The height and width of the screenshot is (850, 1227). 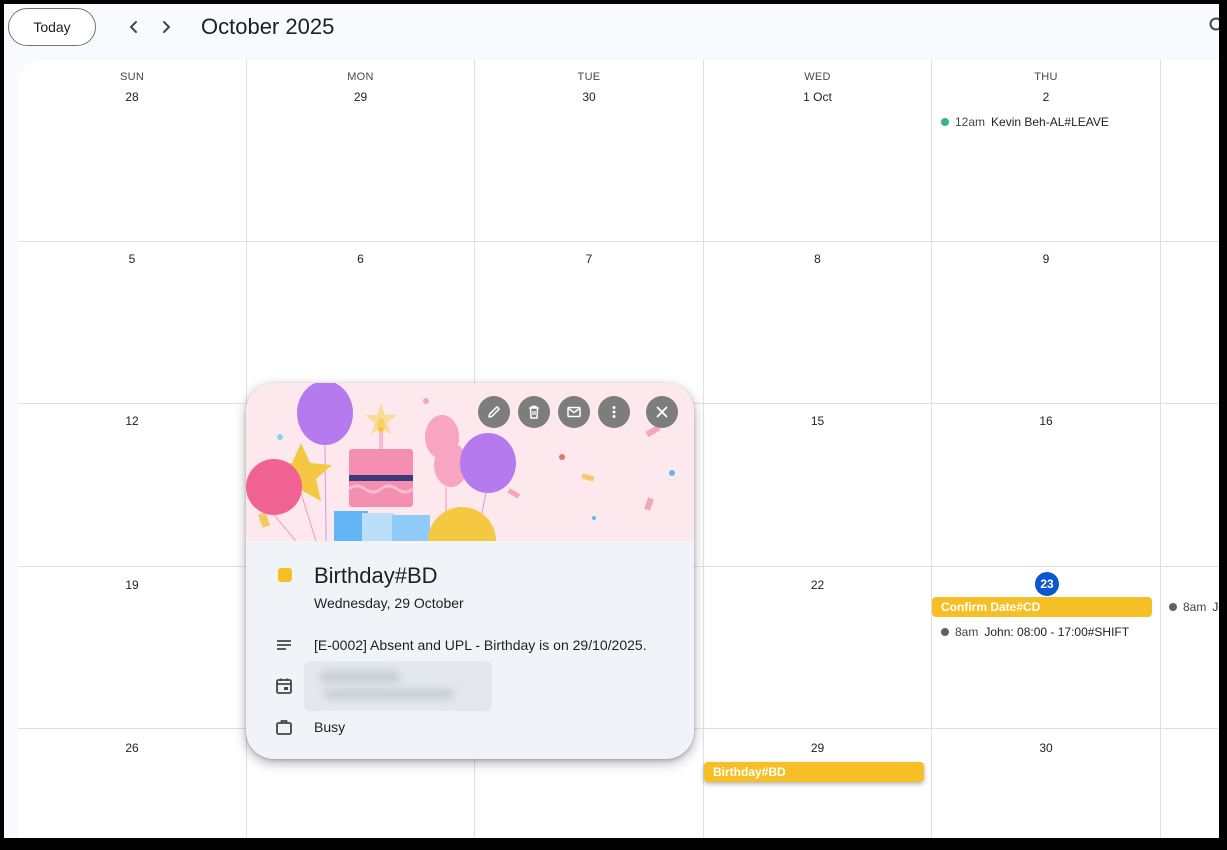 I want to click on day-cell: 15, so click(x=818, y=485).